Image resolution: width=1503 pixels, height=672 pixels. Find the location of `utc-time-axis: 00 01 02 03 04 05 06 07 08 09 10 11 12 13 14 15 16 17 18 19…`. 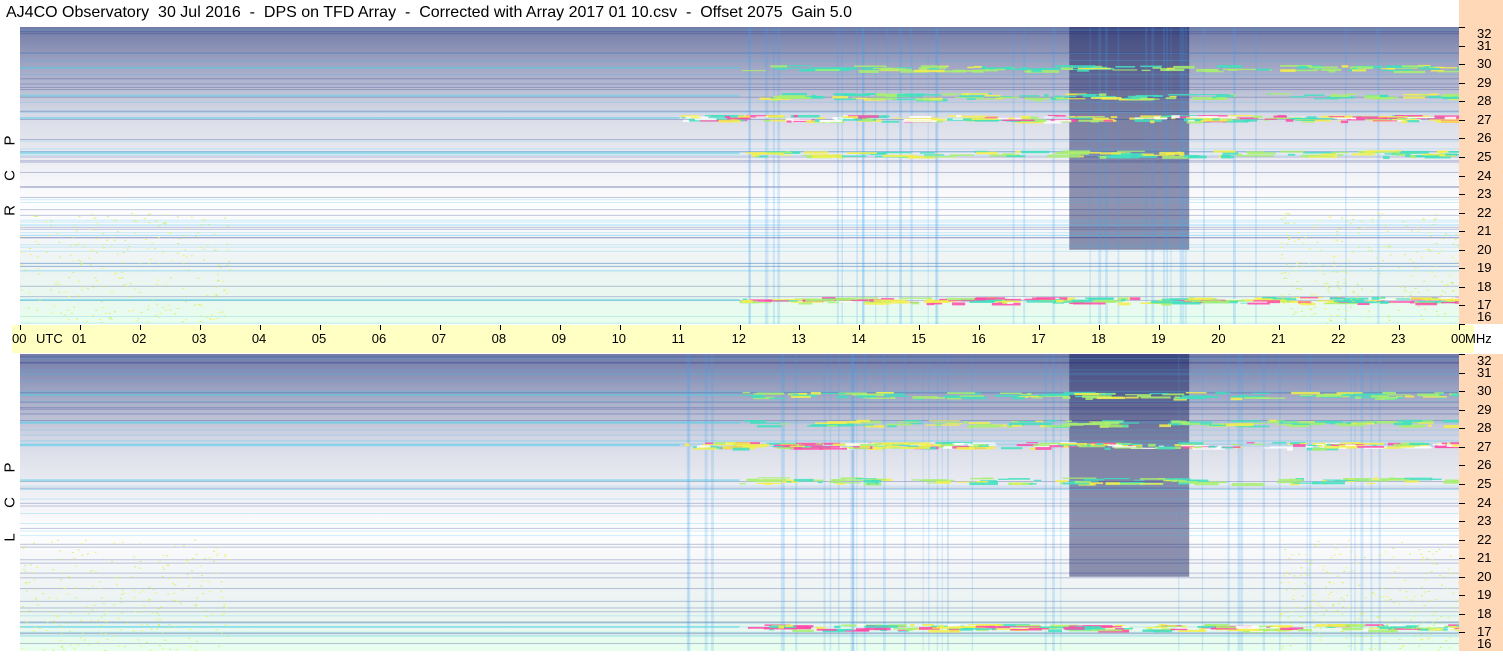

utc-time-axis: 00 01 02 03 04 05 06 07 08 09 10 11 12 13 14 15 16 17 18 19… is located at coordinates (752, 339).